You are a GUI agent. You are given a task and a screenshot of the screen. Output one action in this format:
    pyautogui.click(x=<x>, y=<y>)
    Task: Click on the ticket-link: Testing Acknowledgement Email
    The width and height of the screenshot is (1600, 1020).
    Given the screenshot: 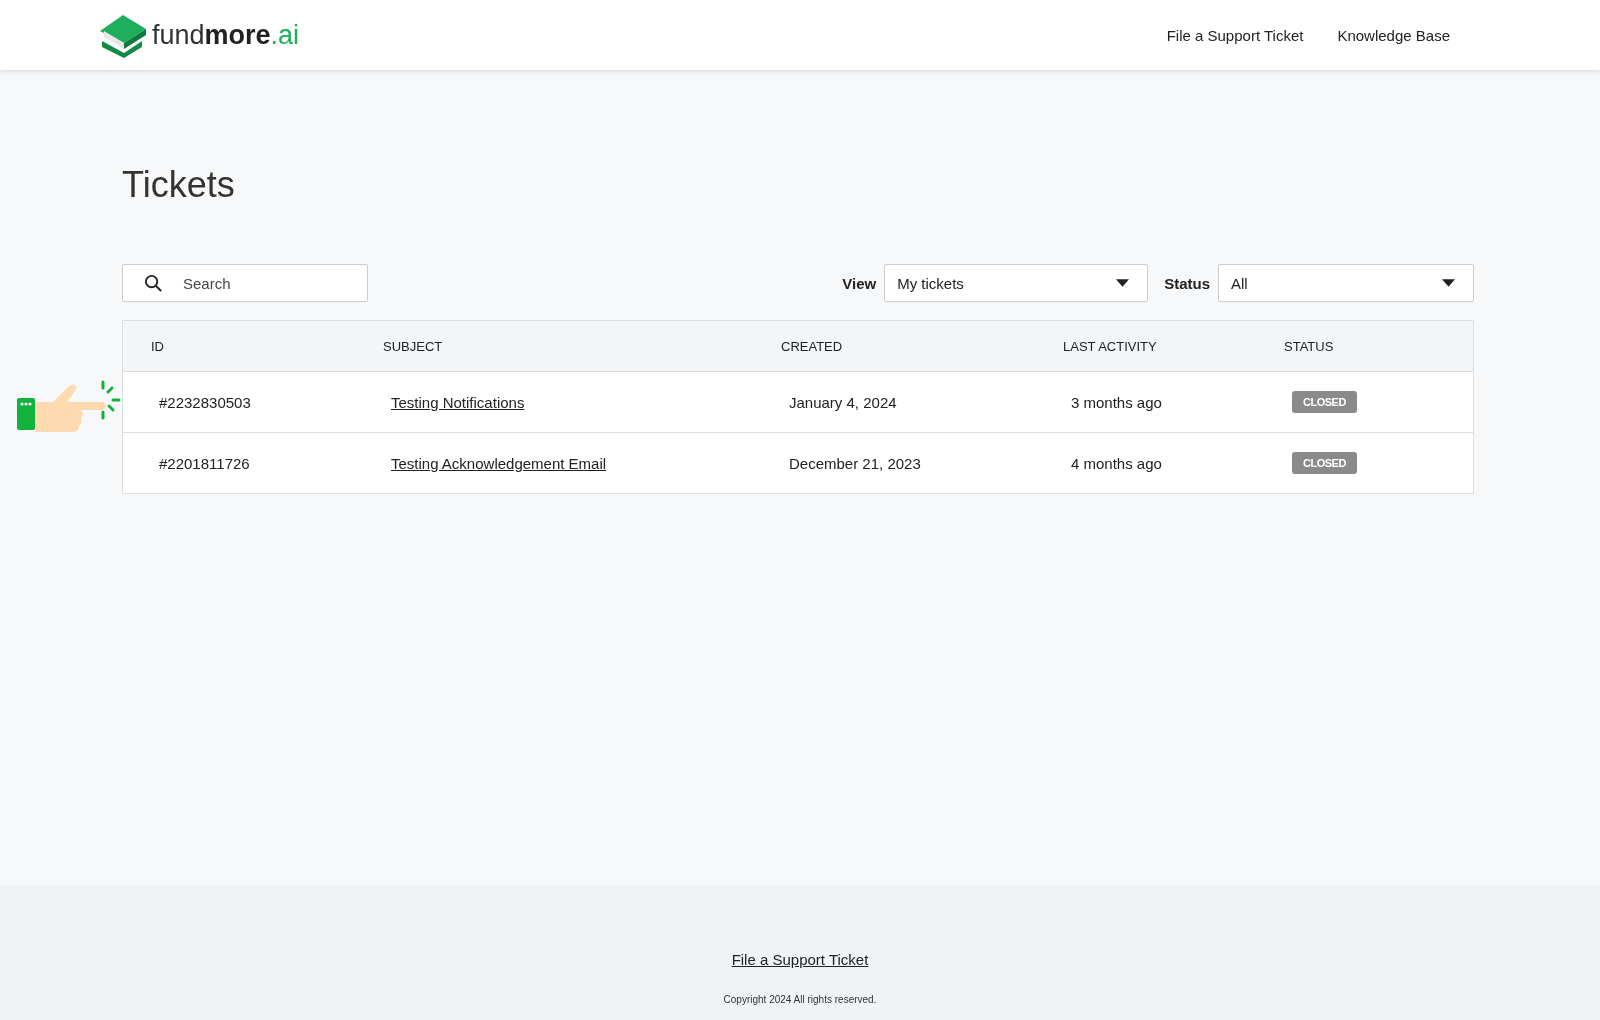 What is the action you would take?
    pyautogui.click(x=499, y=463)
    